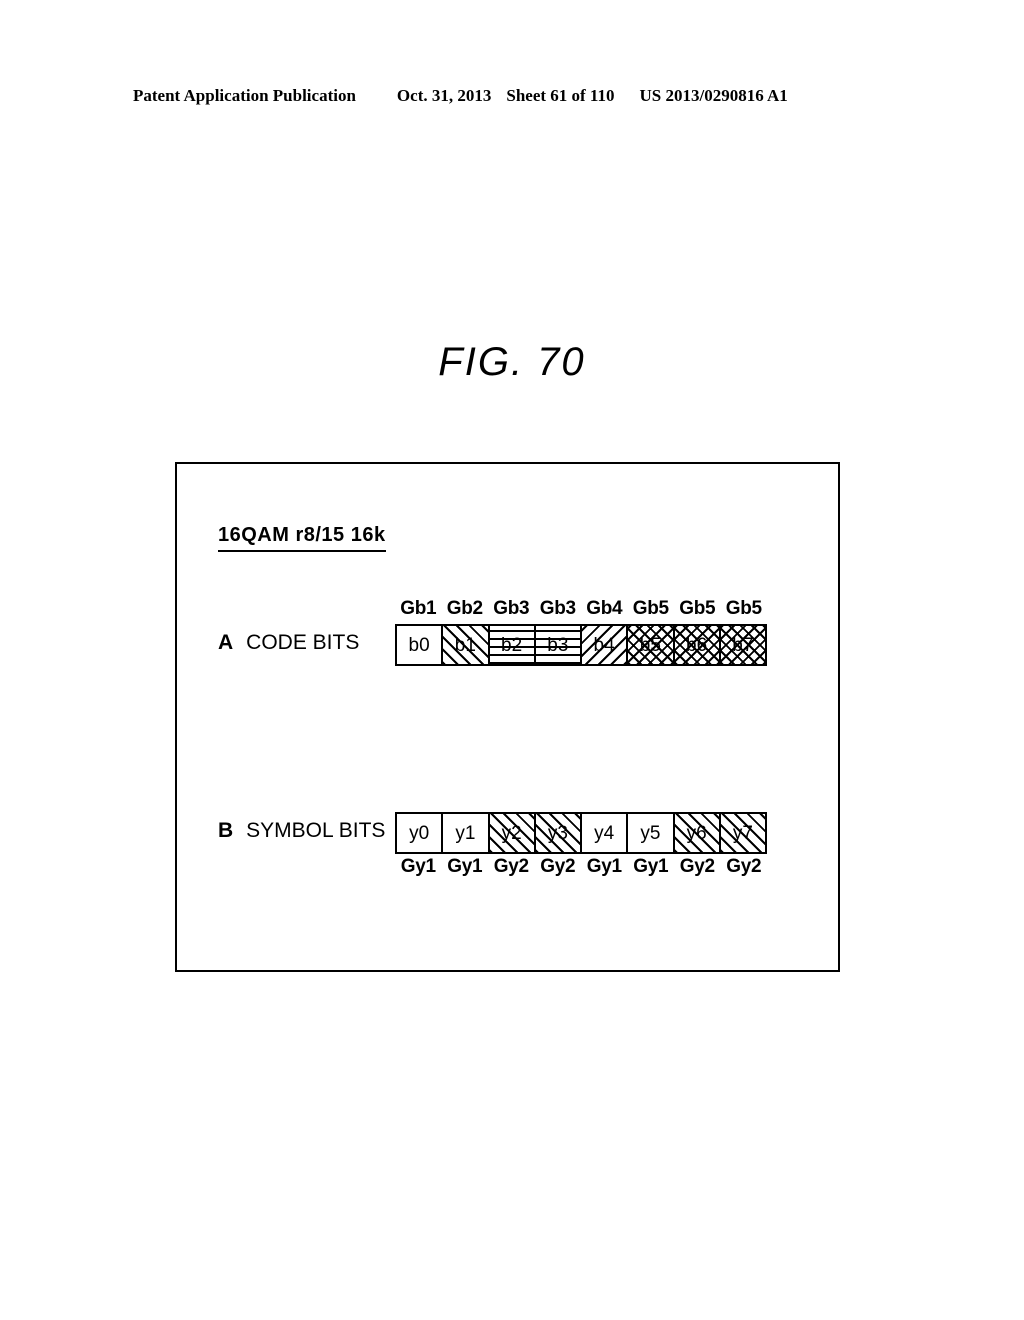  Describe the element at coordinates (560, 95) in the screenshot. I see `sheet-number: Sheet 61 of 110` at that location.